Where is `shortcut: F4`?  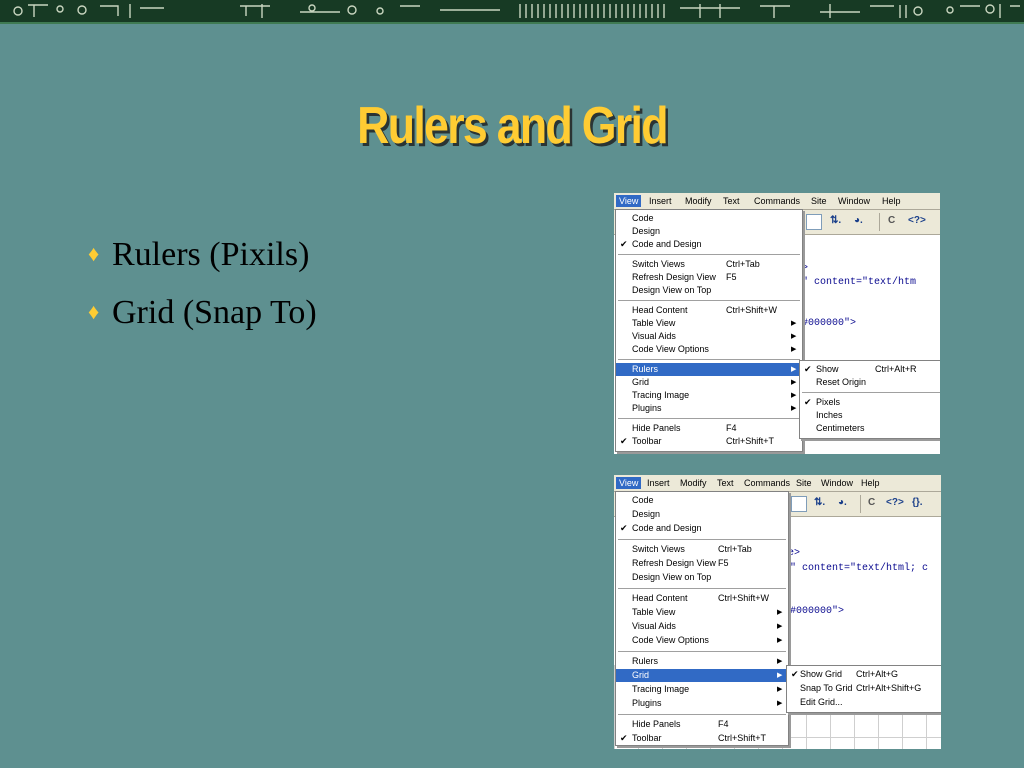 shortcut: F4 is located at coordinates (731, 428).